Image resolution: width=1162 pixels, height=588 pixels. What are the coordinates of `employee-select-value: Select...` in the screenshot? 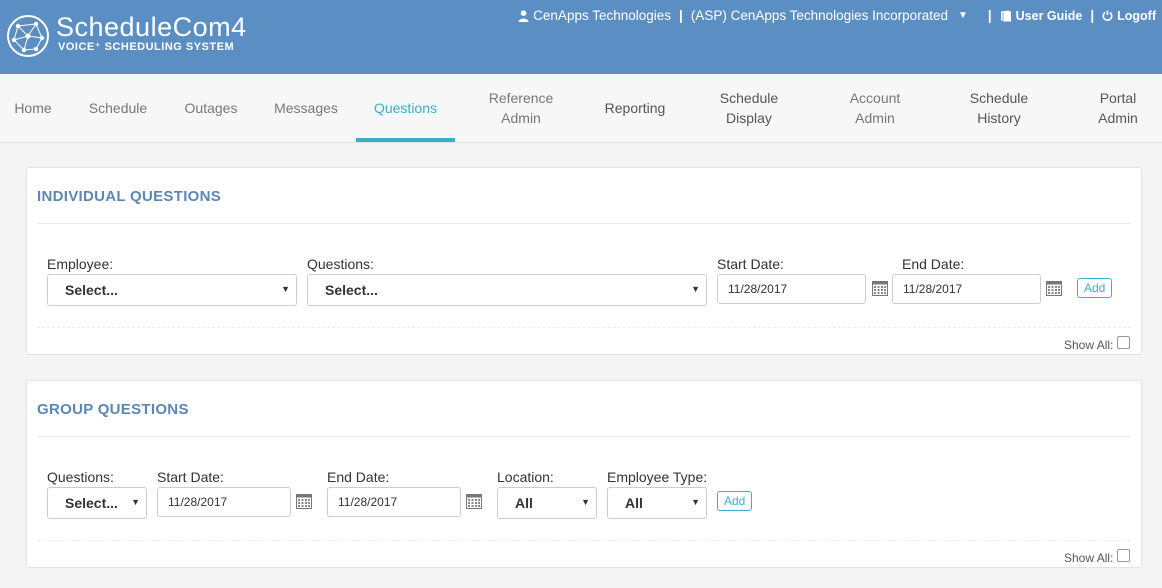 It's located at (91, 290).